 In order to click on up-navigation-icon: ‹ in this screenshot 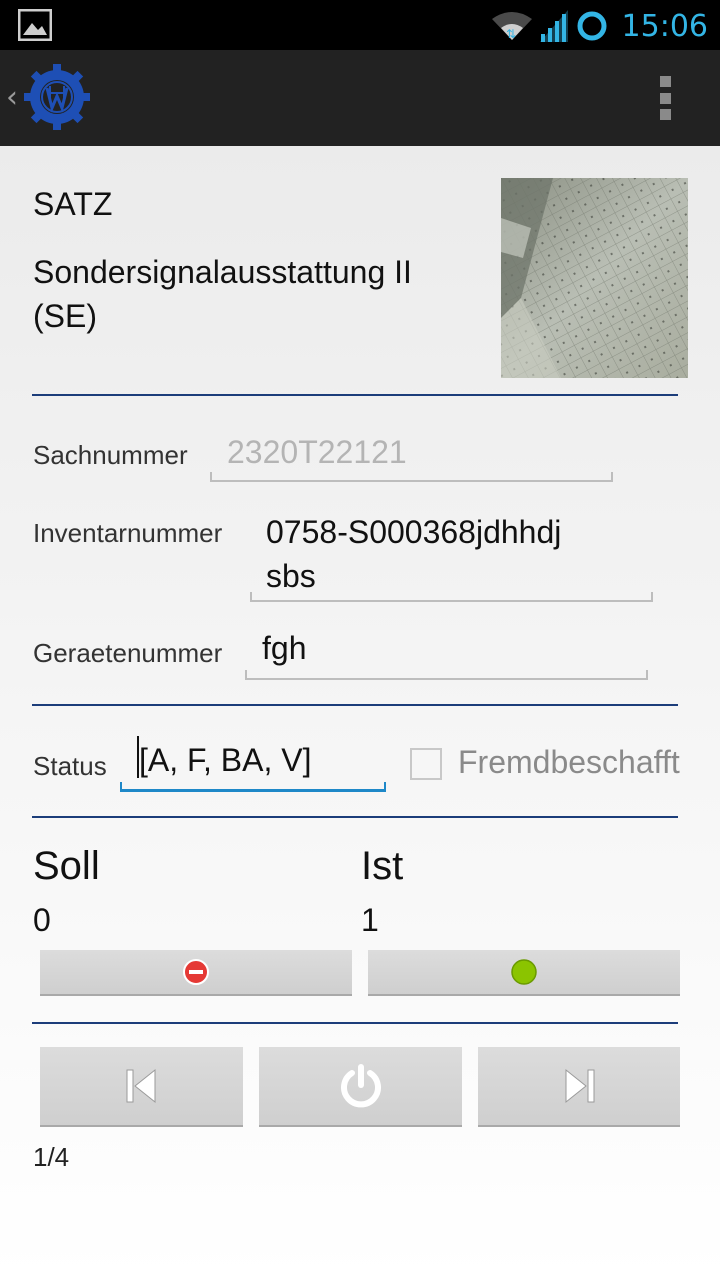, I will do `click(12, 97)`.